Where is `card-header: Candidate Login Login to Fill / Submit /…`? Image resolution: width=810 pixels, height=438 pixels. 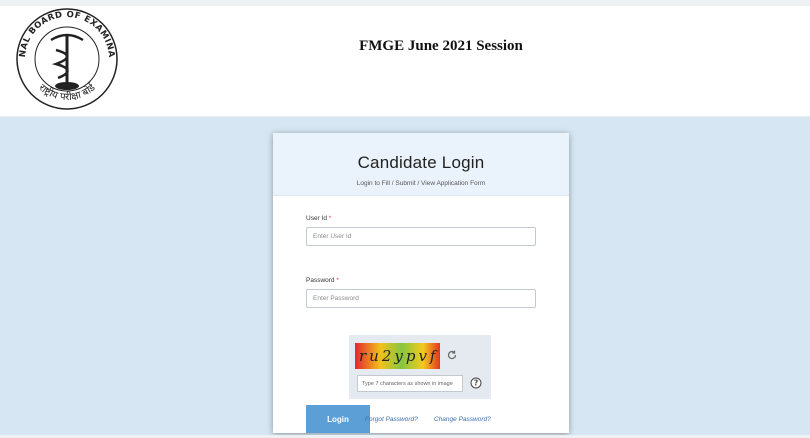
card-header: Candidate Login Login to Fill / Submit /… is located at coordinates (421, 164).